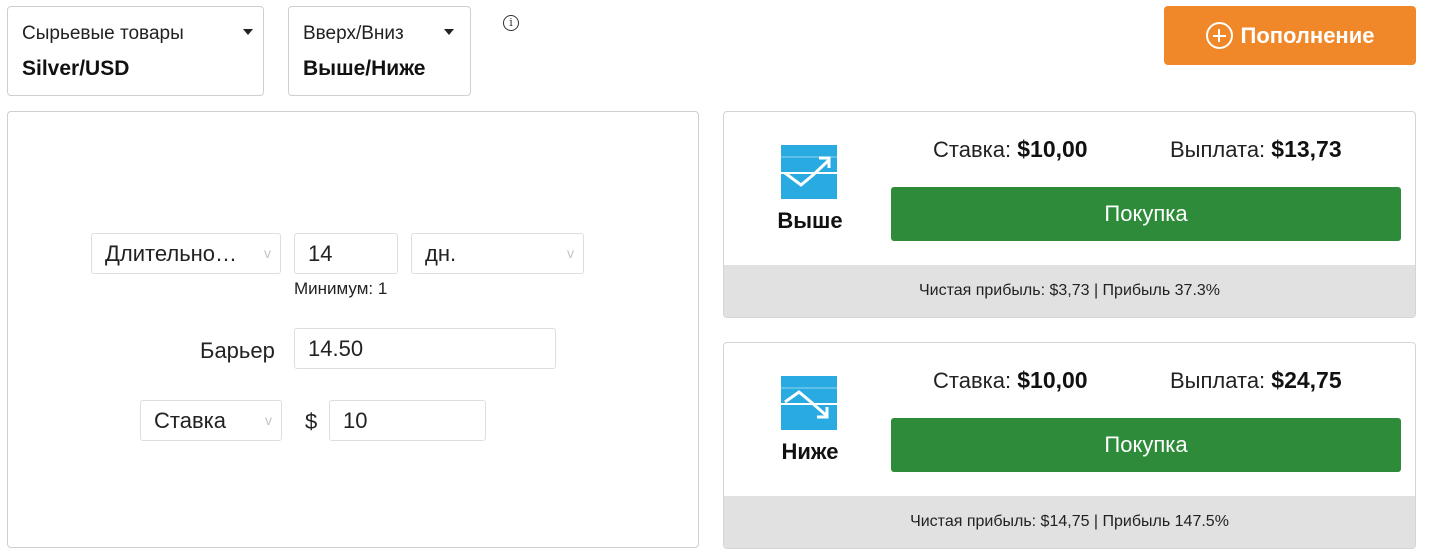  I want to click on duration-unit-select: дн. v, so click(497, 253).